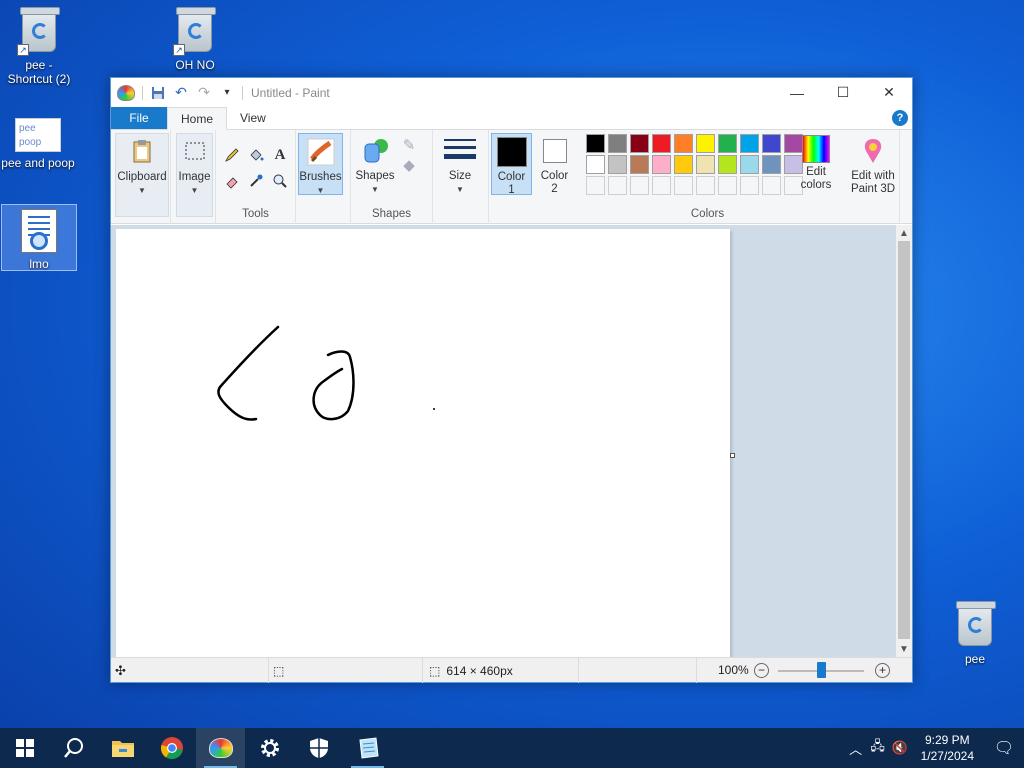  What do you see at coordinates (856, 748) in the screenshot?
I see `chevron-up-icon: ︿` at bounding box center [856, 748].